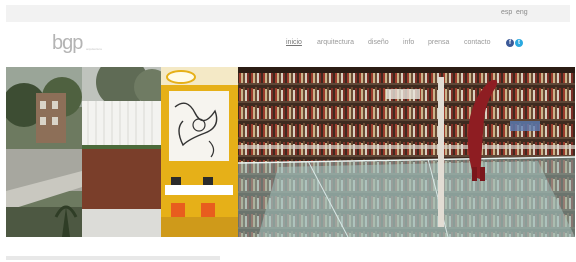  I want to click on twitter-glyph: t, so click(519, 43).